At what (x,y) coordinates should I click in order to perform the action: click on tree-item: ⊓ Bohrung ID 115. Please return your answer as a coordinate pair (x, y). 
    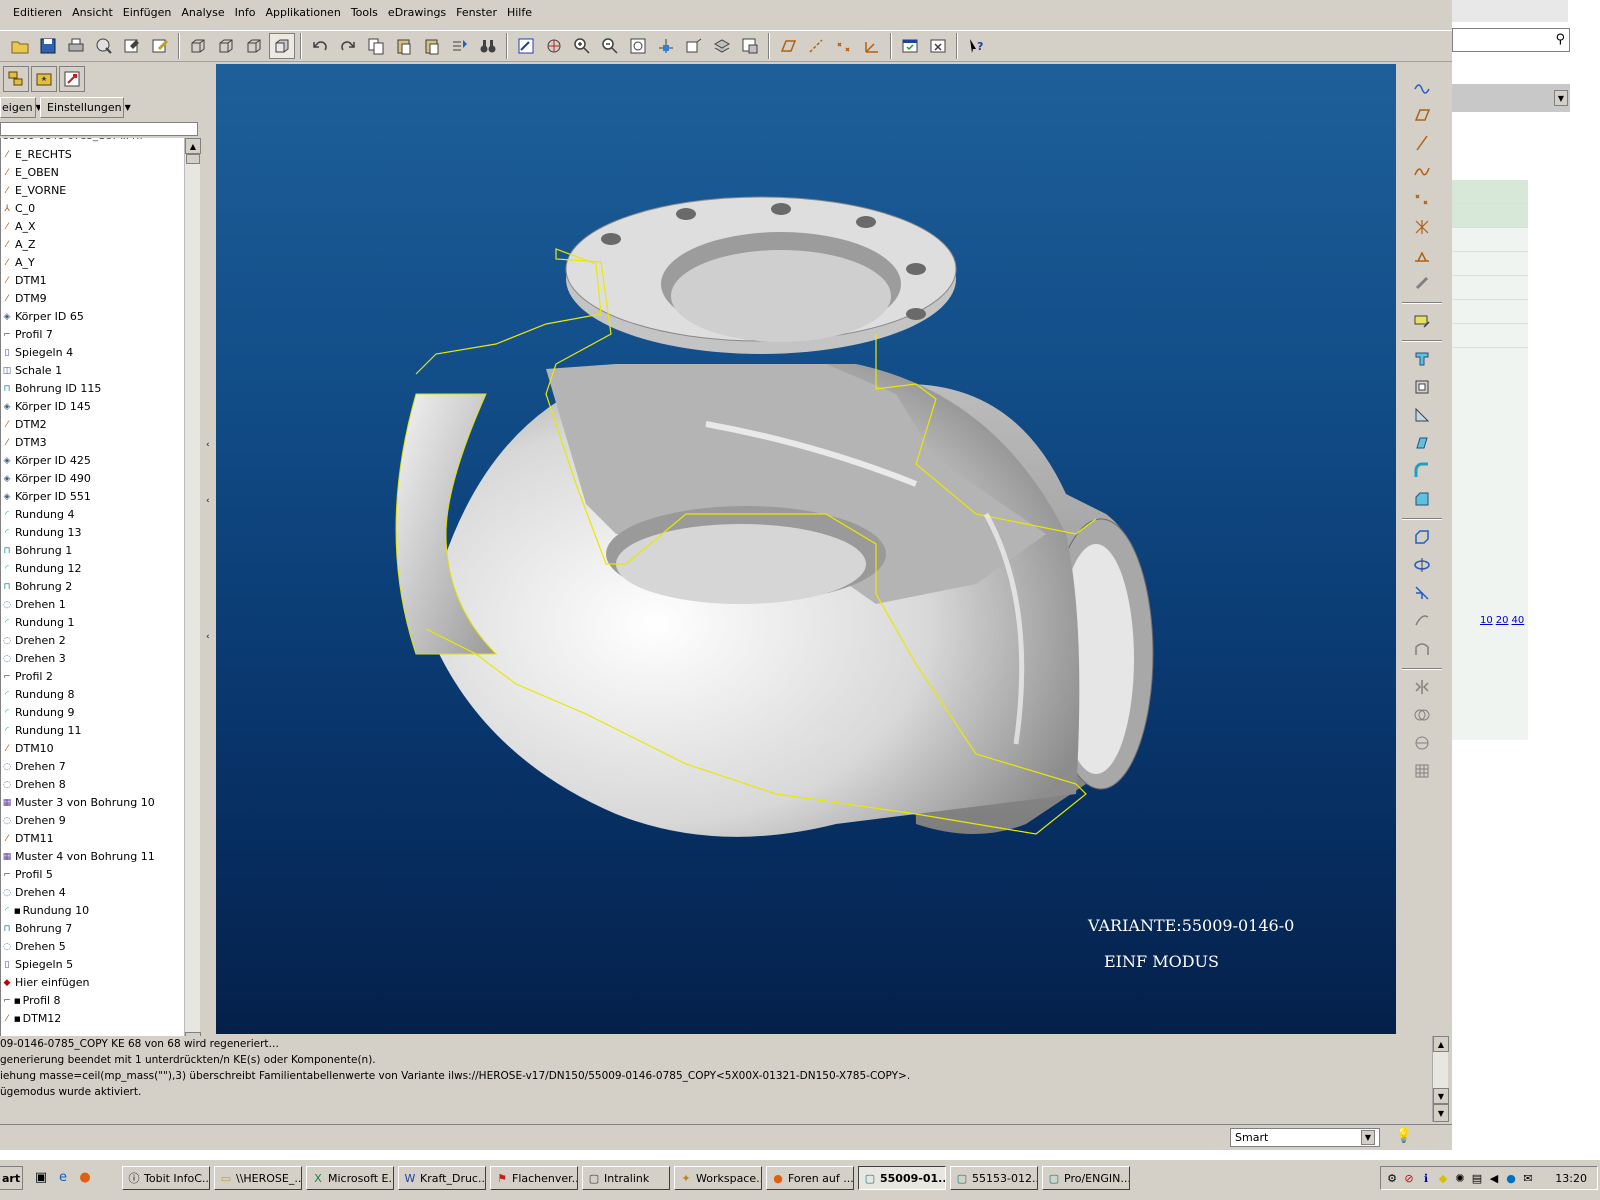
    Looking at the image, I should click on (92, 389).